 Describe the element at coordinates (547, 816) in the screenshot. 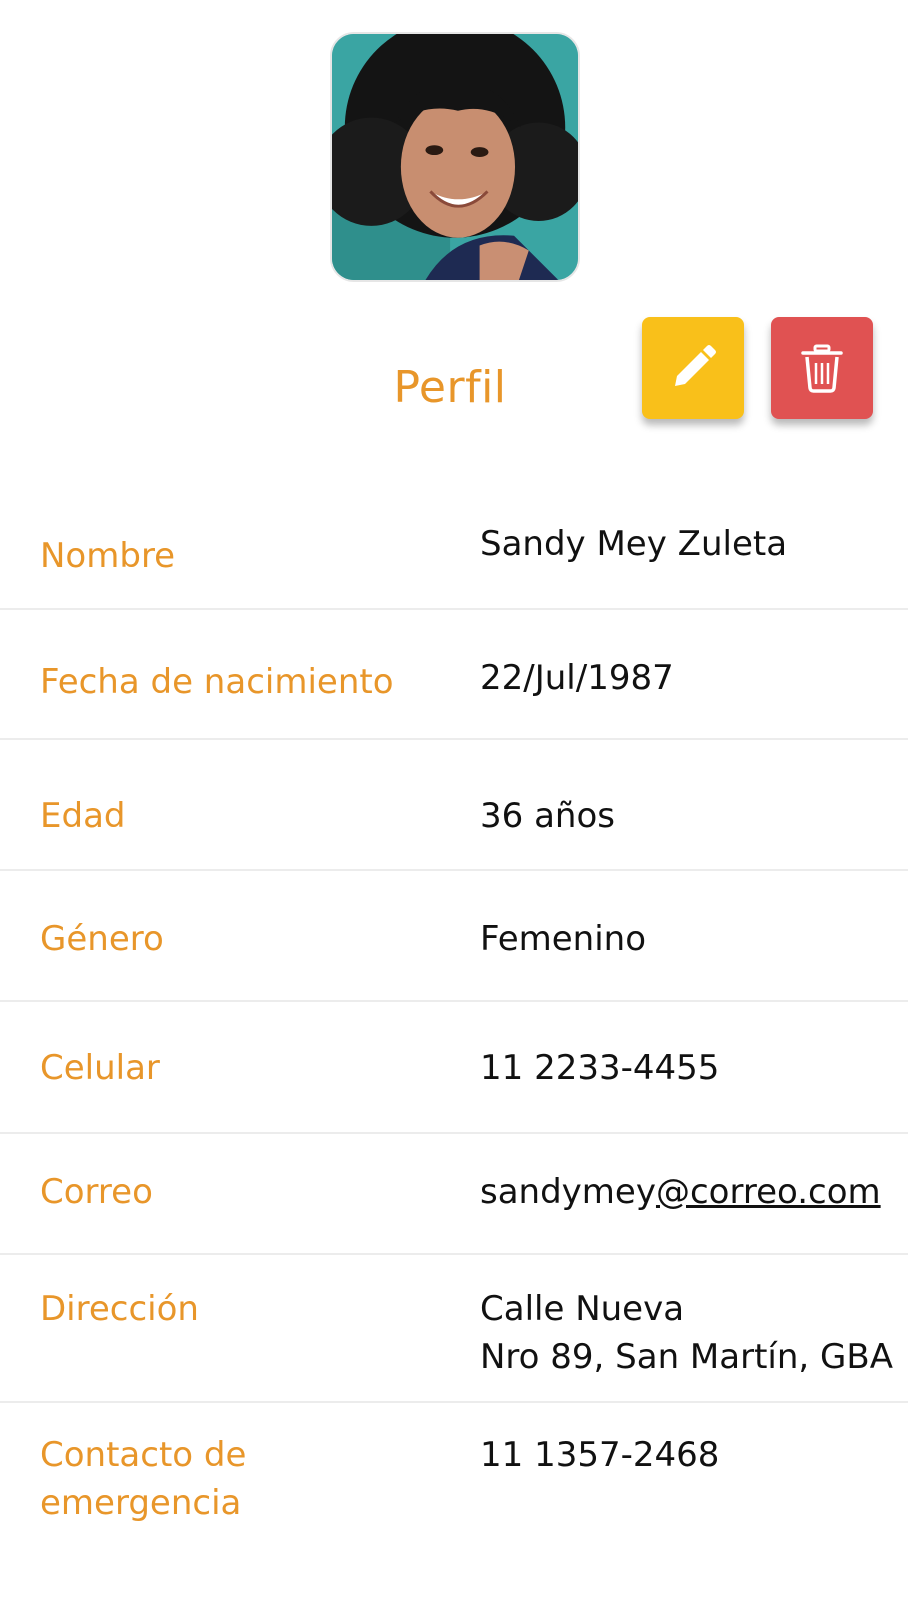

I see `field-value: 36 años` at that location.